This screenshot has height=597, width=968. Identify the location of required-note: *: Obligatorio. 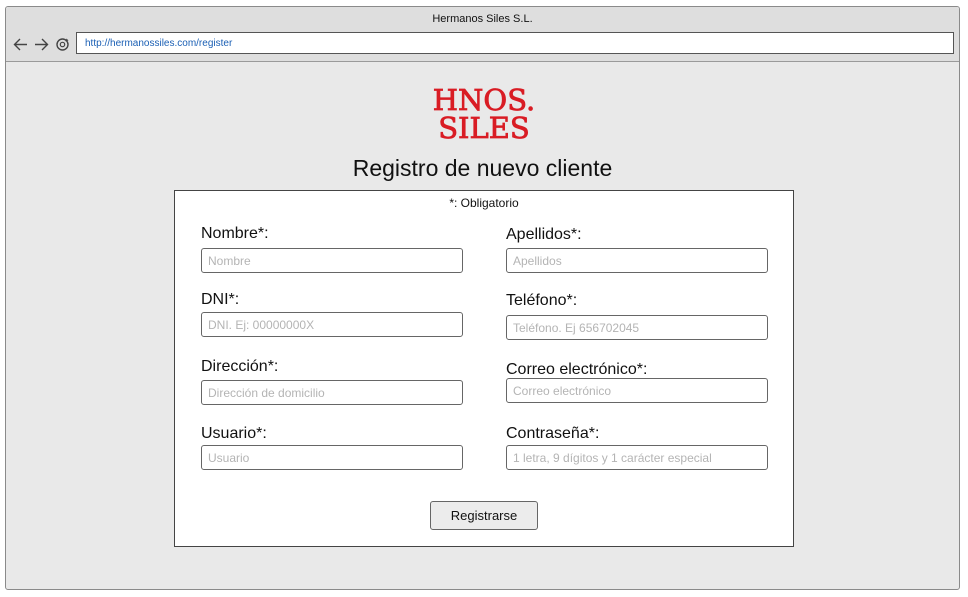
(484, 203).